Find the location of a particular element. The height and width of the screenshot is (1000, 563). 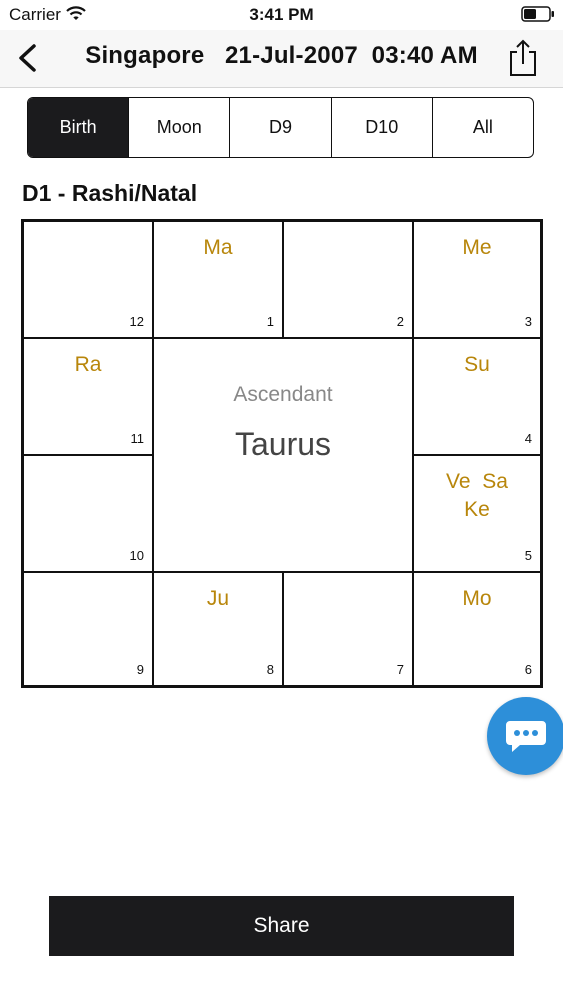

chart-type-tabs: Birth Moon D9 D10 All is located at coordinates (280, 127).